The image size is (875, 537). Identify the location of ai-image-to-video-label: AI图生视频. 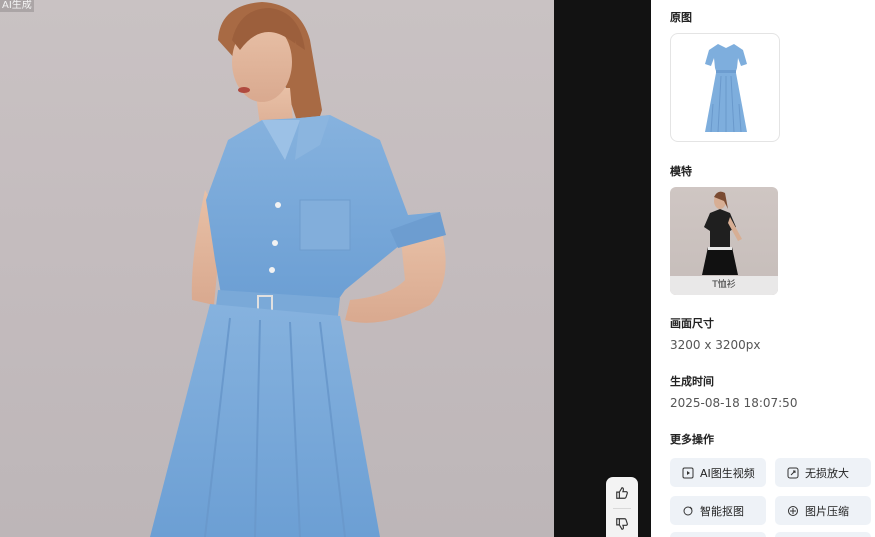
(727, 473).